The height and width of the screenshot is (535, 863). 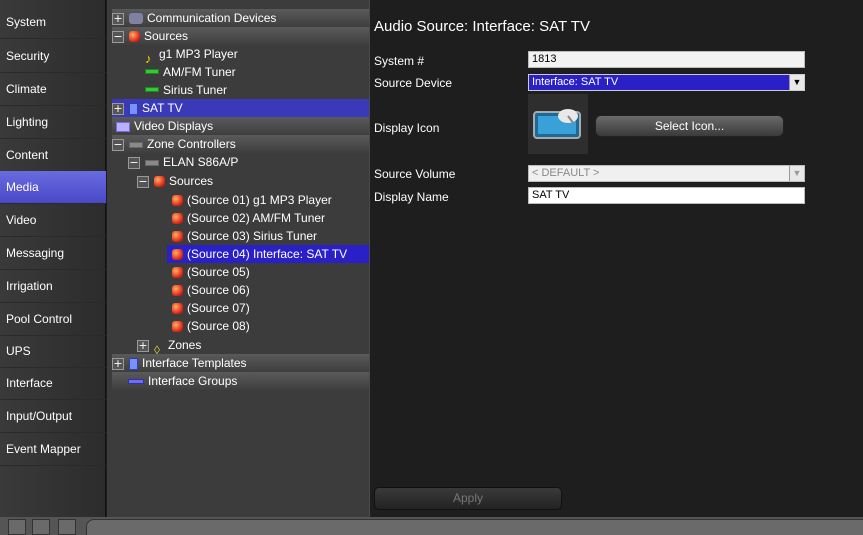 I want to click on nav-item-event-mapper: Event Mapper, so click(x=53, y=449).